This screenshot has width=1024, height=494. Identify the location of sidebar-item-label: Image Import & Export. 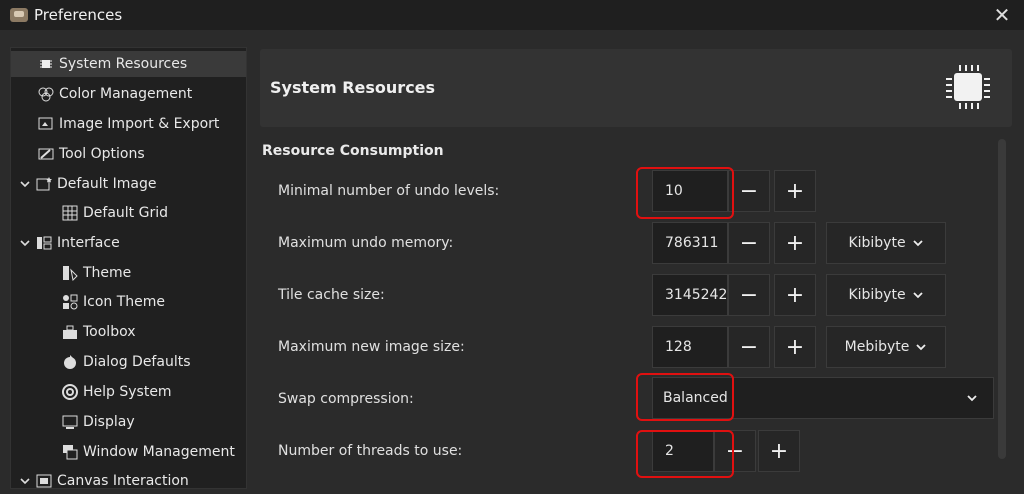
(139, 124).